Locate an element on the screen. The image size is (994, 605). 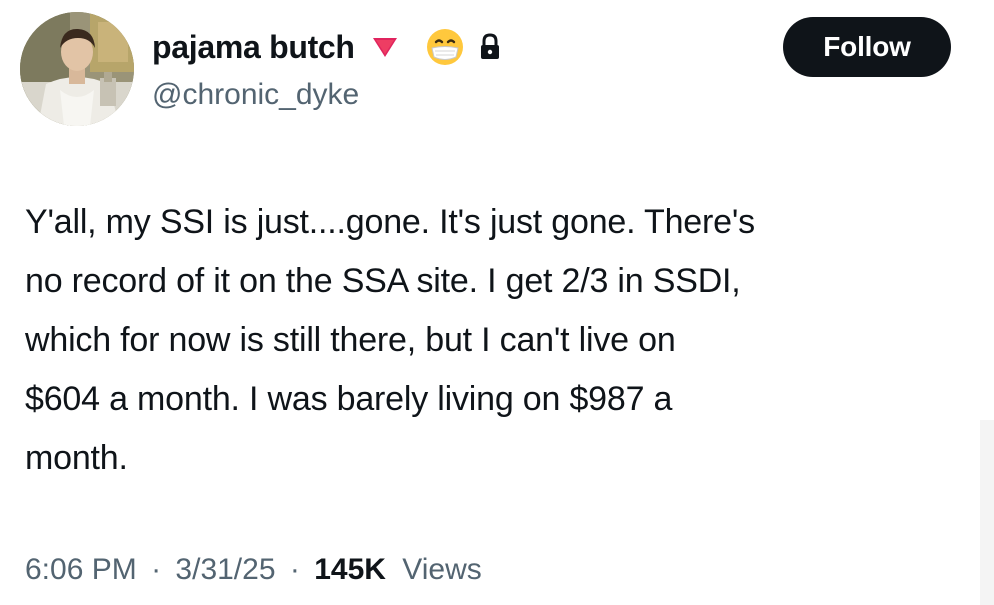
author-name-row: pajama butch is located at coordinates (326, 47).